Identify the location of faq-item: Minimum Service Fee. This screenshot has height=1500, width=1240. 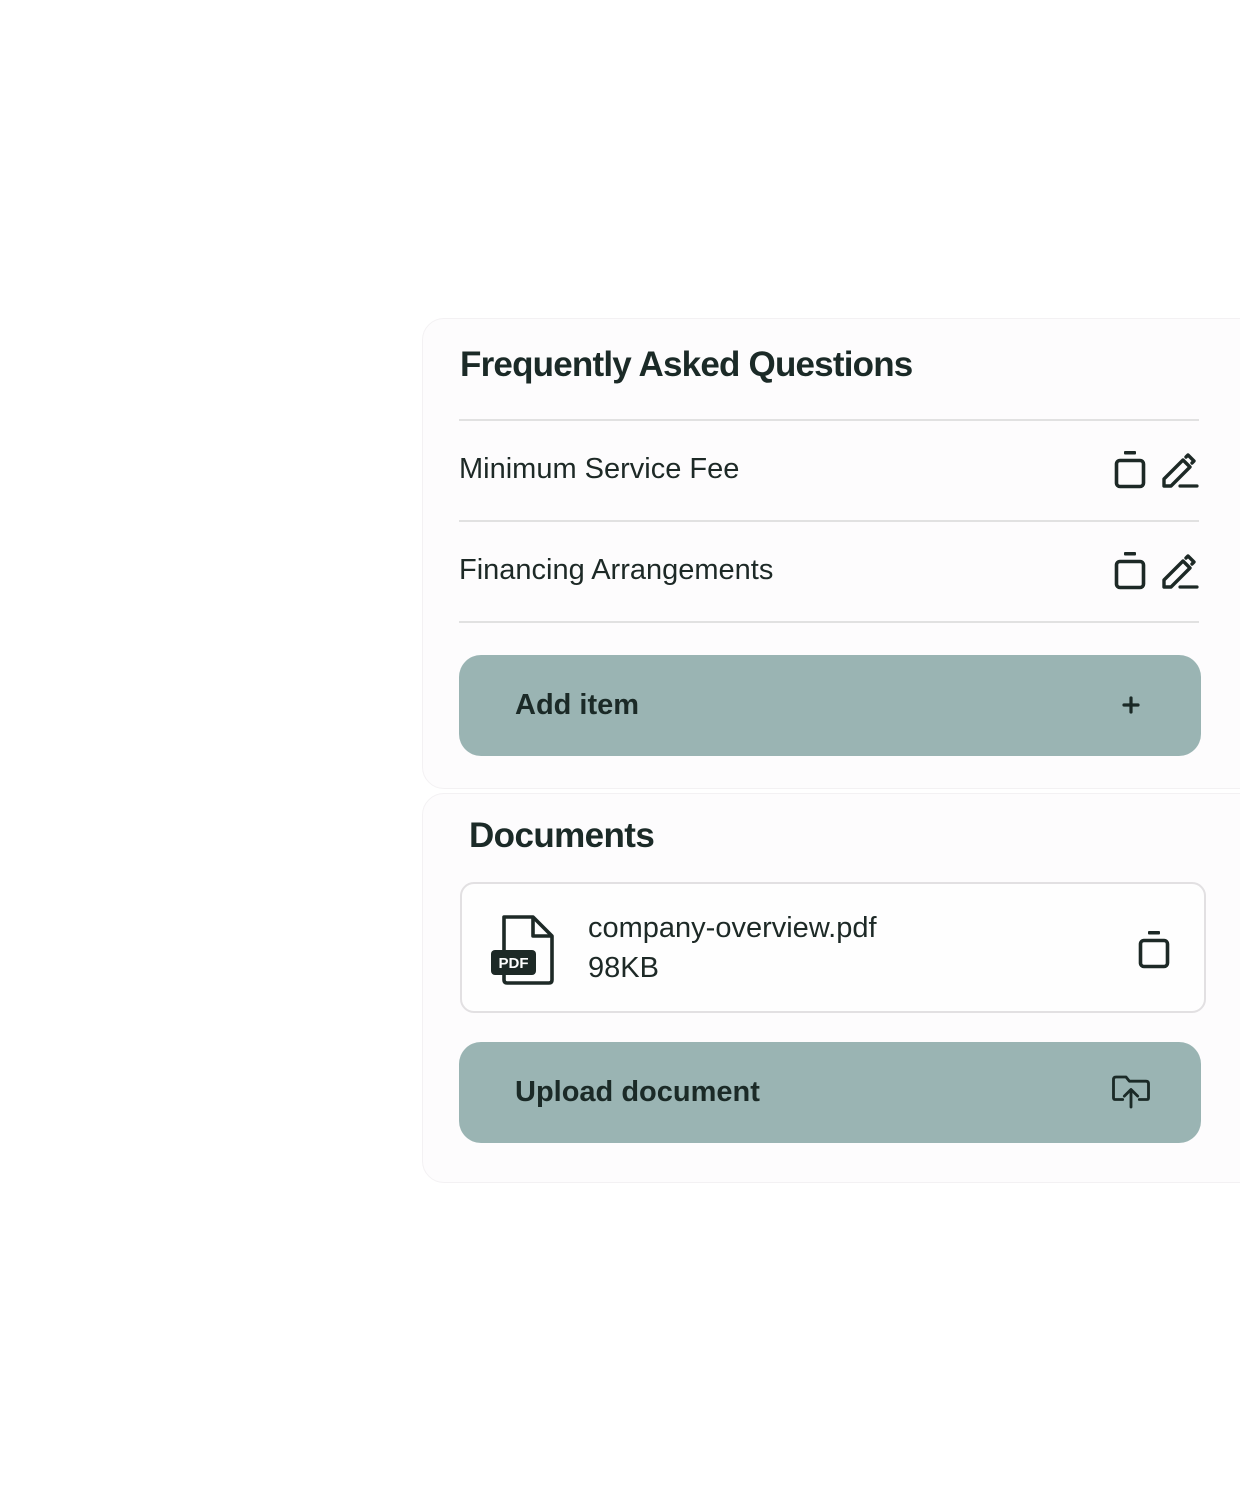
(829, 470).